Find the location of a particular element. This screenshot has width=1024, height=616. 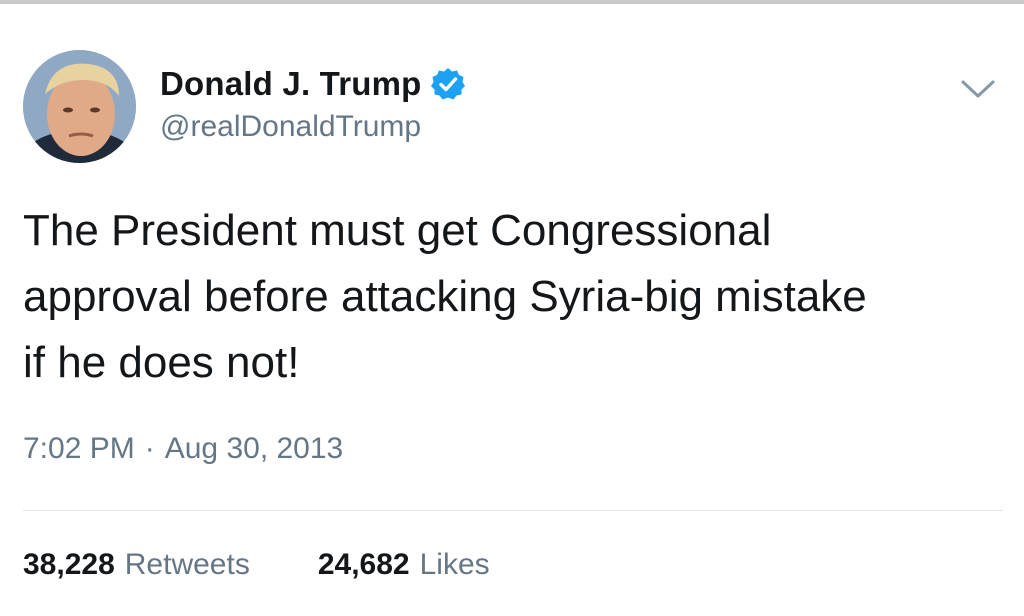

verified-badge-icon is located at coordinates (448, 84).